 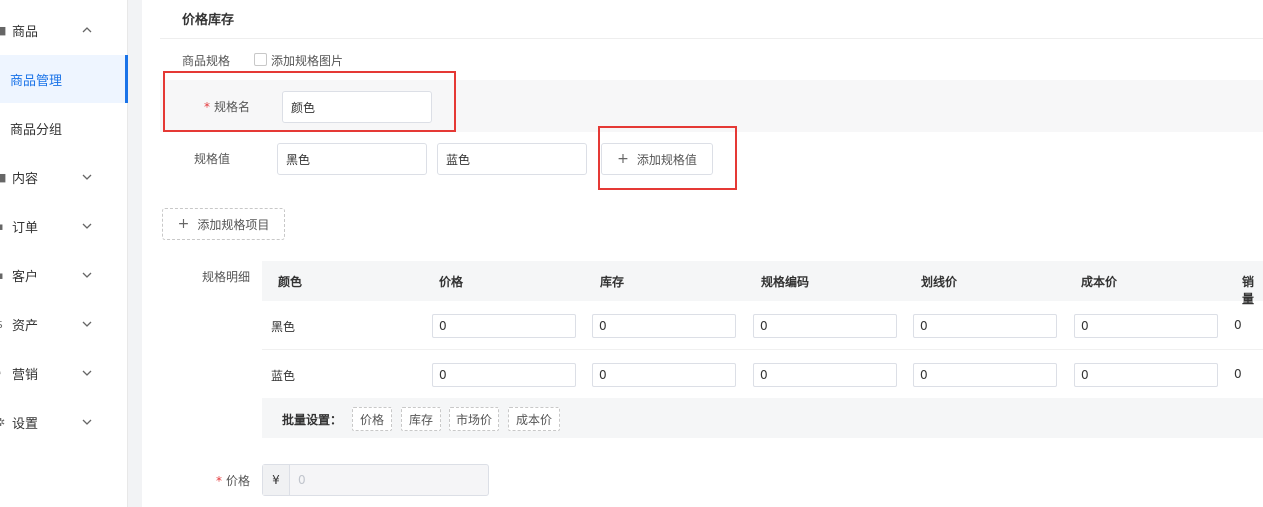 What do you see at coordinates (87, 30) in the screenshot?
I see `chevron-up-icon` at bounding box center [87, 30].